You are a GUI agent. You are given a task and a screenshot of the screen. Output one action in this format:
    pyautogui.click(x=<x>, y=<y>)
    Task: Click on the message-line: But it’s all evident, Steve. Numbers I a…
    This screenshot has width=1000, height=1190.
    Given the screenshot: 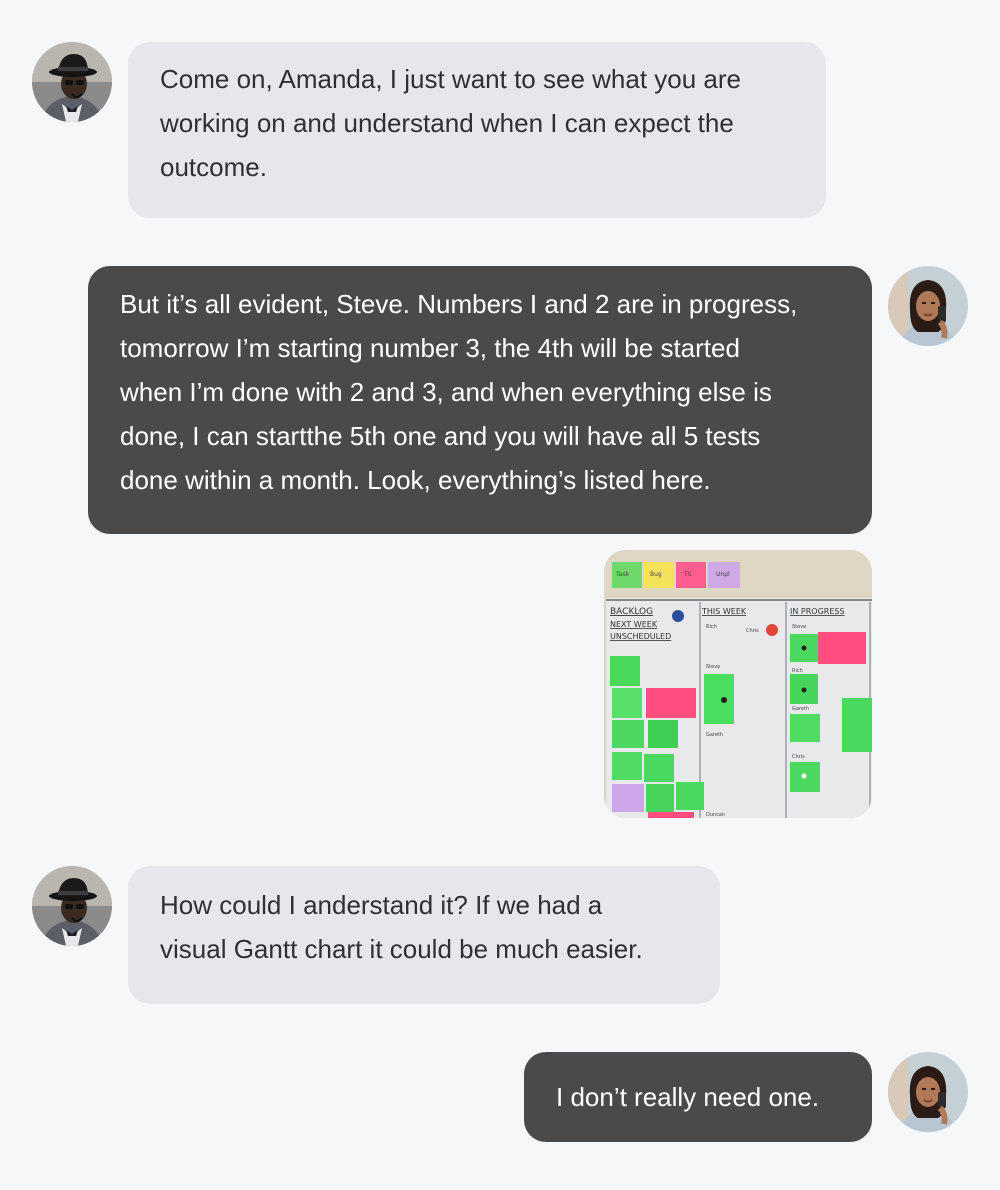 What is the action you would take?
    pyautogui.click(x=459, y=304)
    